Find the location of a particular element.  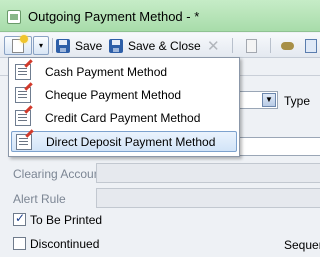

window-title: Outgoing Payment Method - * is located at coordinates (114, 16).